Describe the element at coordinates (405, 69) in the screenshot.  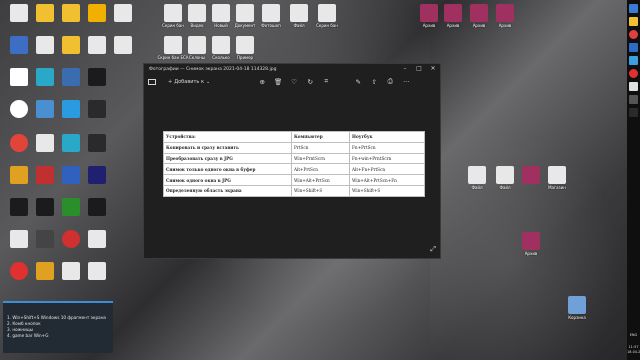
I see `minimize-button: –` at that location.